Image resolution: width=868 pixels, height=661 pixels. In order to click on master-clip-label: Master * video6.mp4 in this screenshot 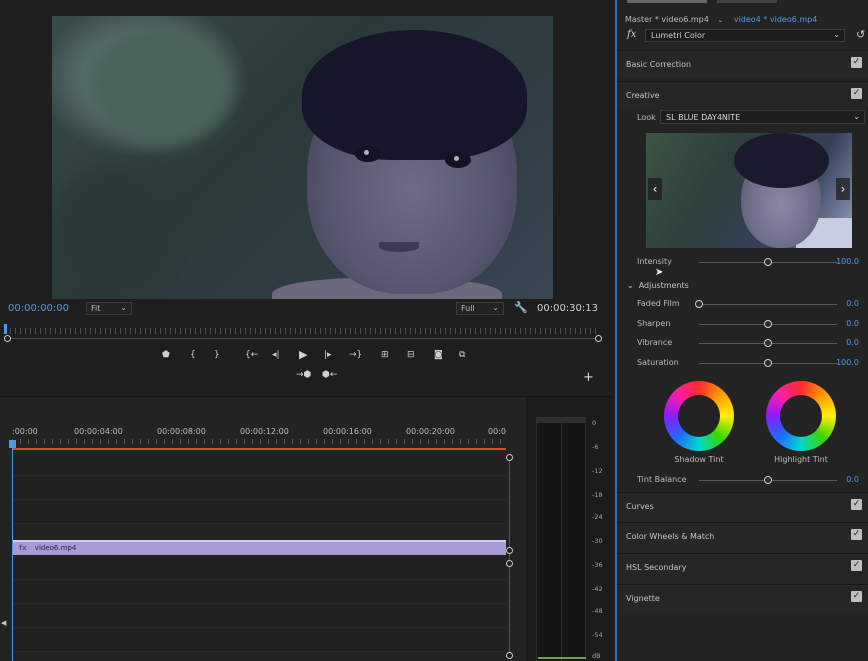, I will do `click(667, 19)`.